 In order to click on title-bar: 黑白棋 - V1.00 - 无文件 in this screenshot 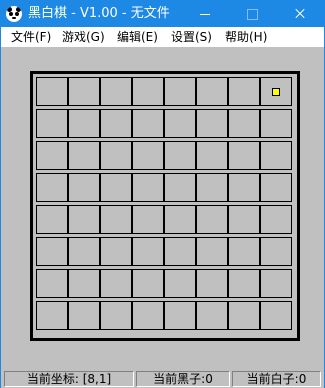, I will do `click(162, 14)`.